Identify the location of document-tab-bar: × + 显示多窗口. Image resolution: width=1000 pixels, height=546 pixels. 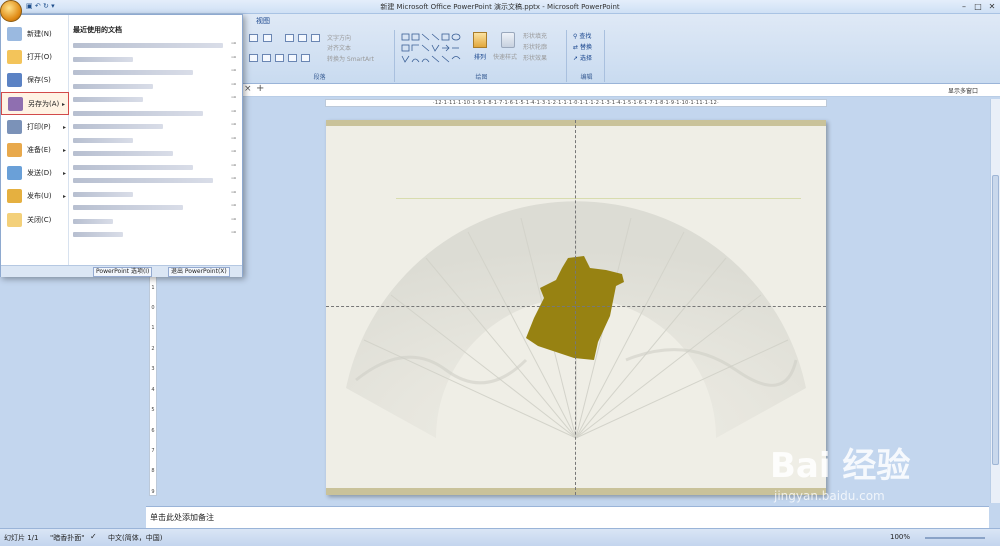
(621, 90).